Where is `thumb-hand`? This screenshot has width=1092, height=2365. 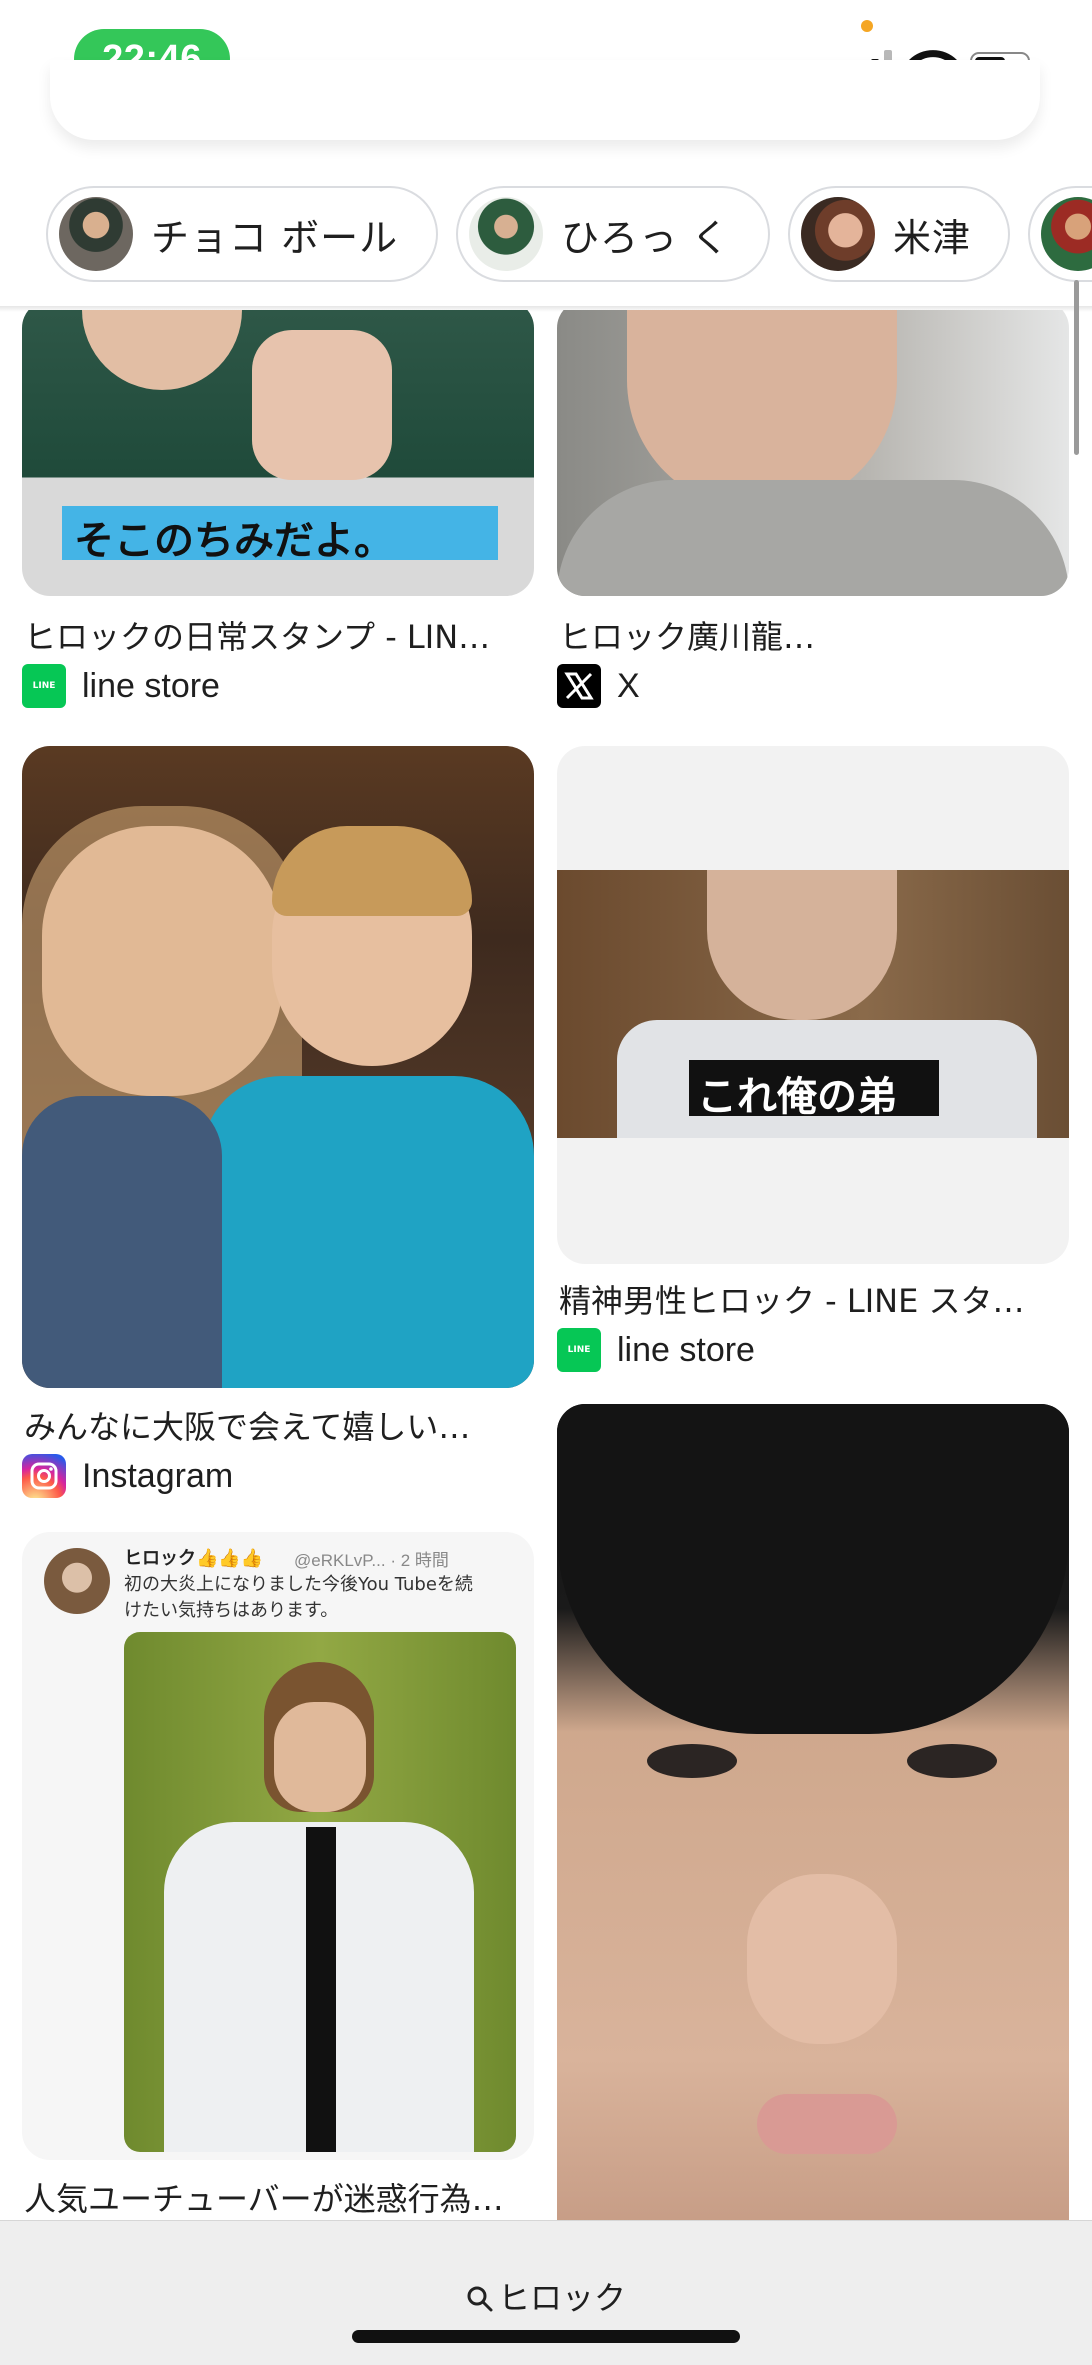 thumb-hand is located at coordinates (322, 405).